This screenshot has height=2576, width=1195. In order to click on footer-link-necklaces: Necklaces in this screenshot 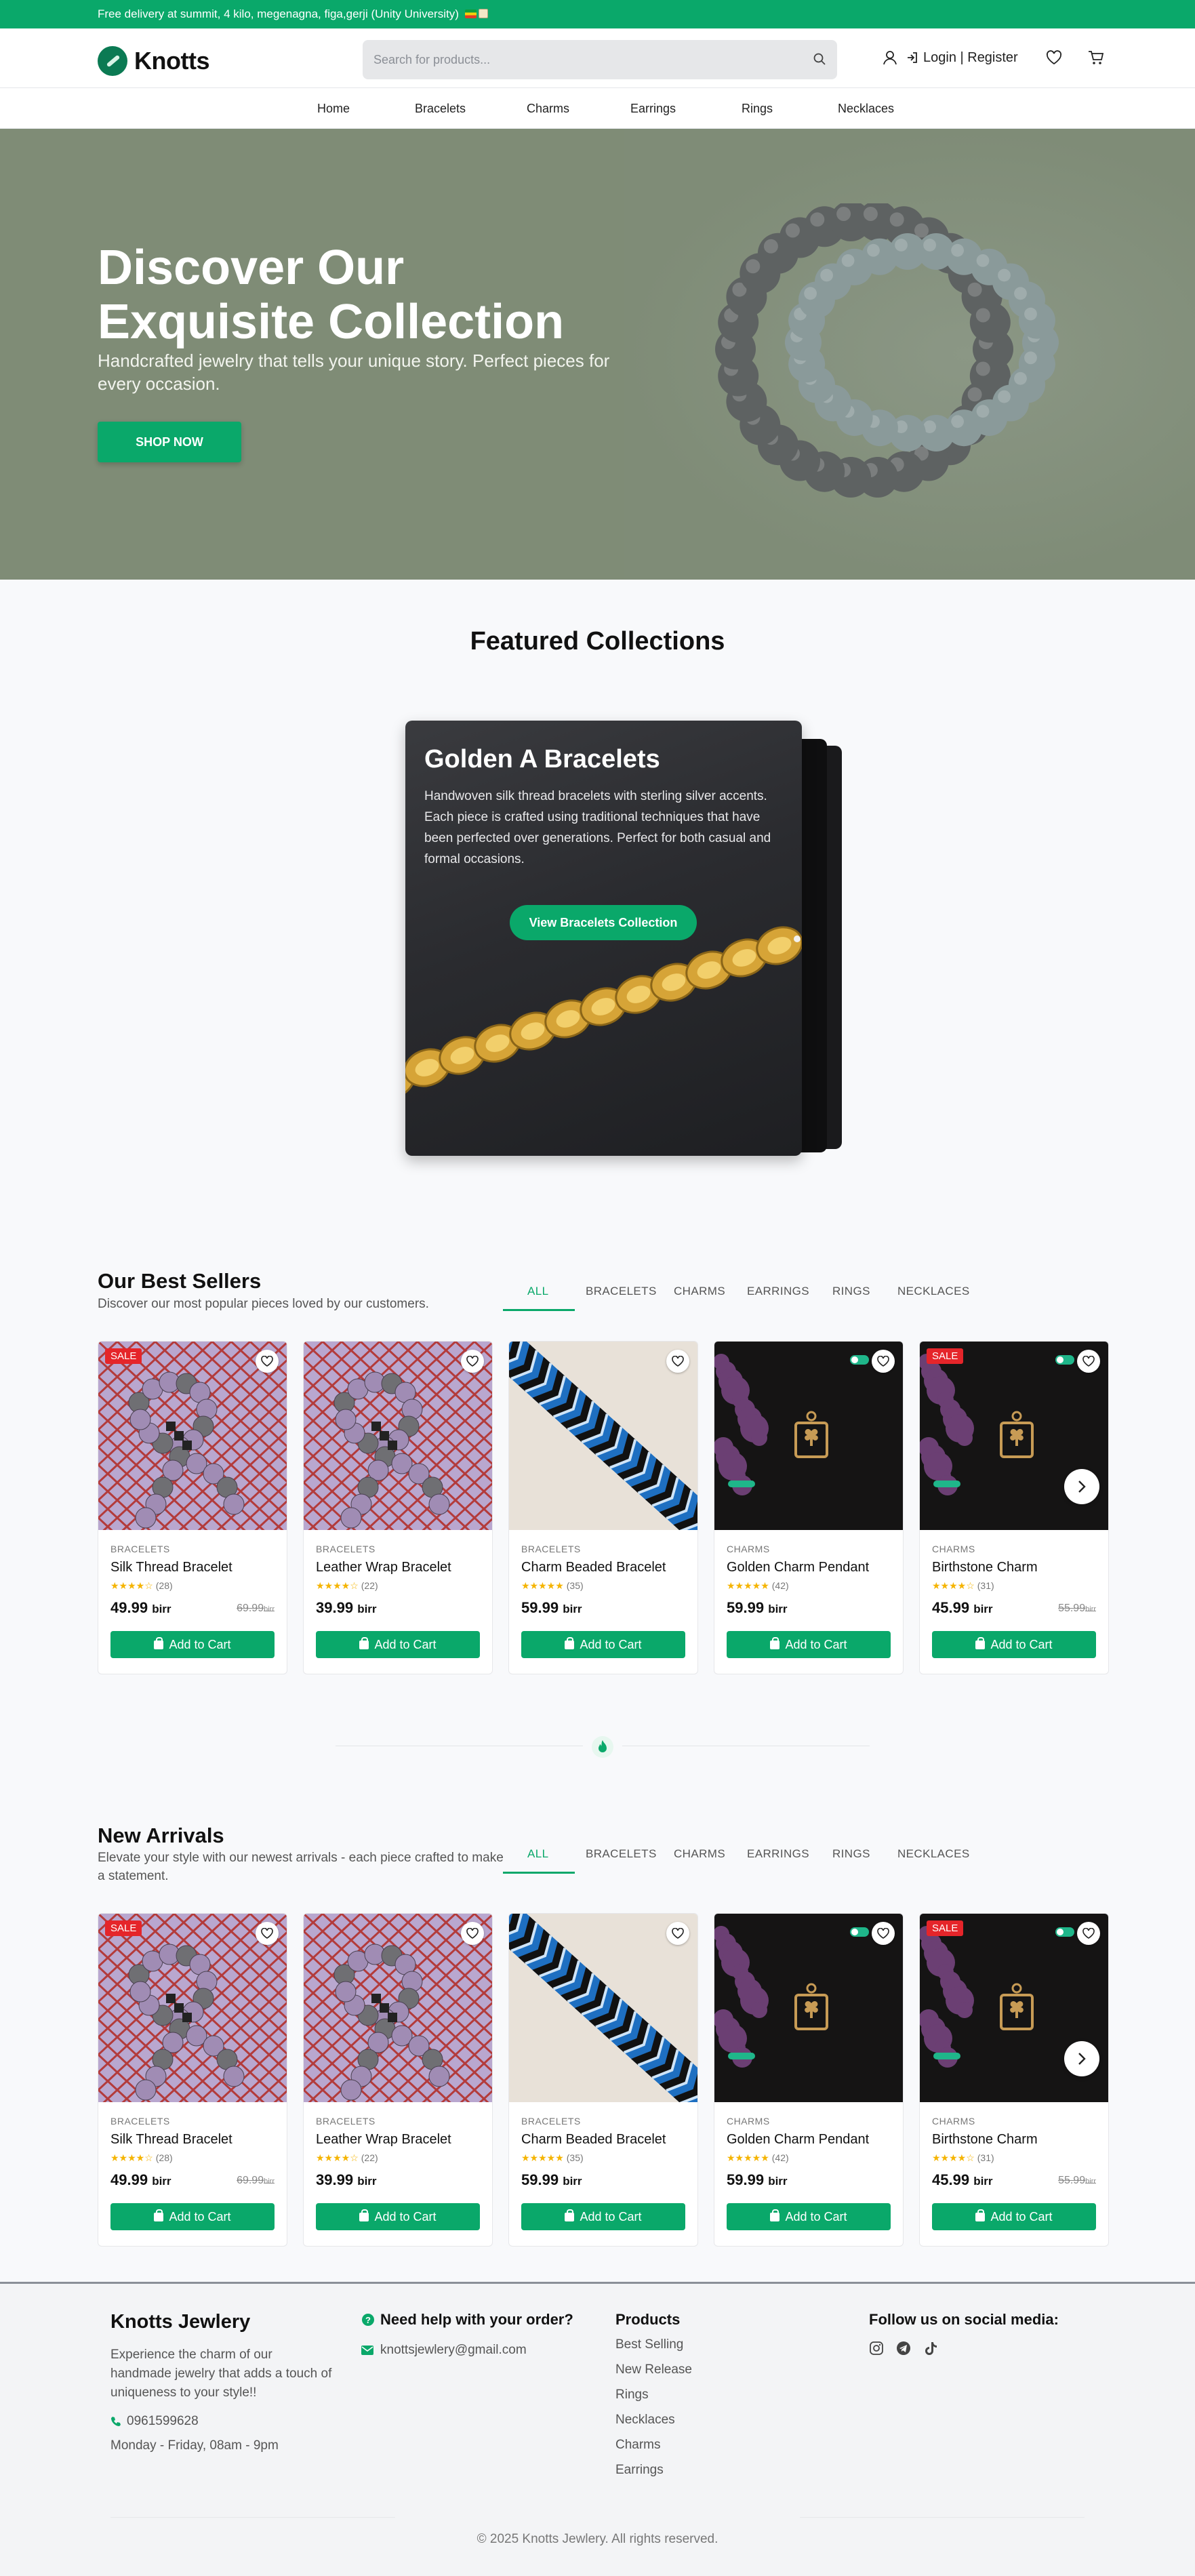, I will do `click(717, 2420)`.